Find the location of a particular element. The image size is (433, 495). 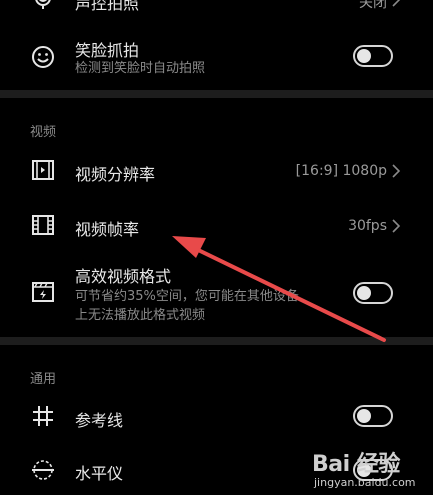

video-resolution-row: 视频分辨率 [16:9] 1080p is located at coordinates (216, 170).